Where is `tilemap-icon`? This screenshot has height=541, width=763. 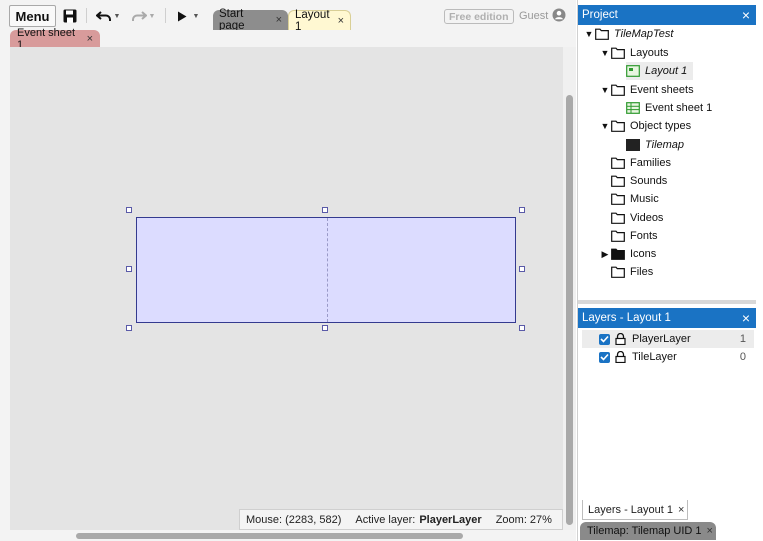 tilemap-icon is located at coordinates (633, 145).